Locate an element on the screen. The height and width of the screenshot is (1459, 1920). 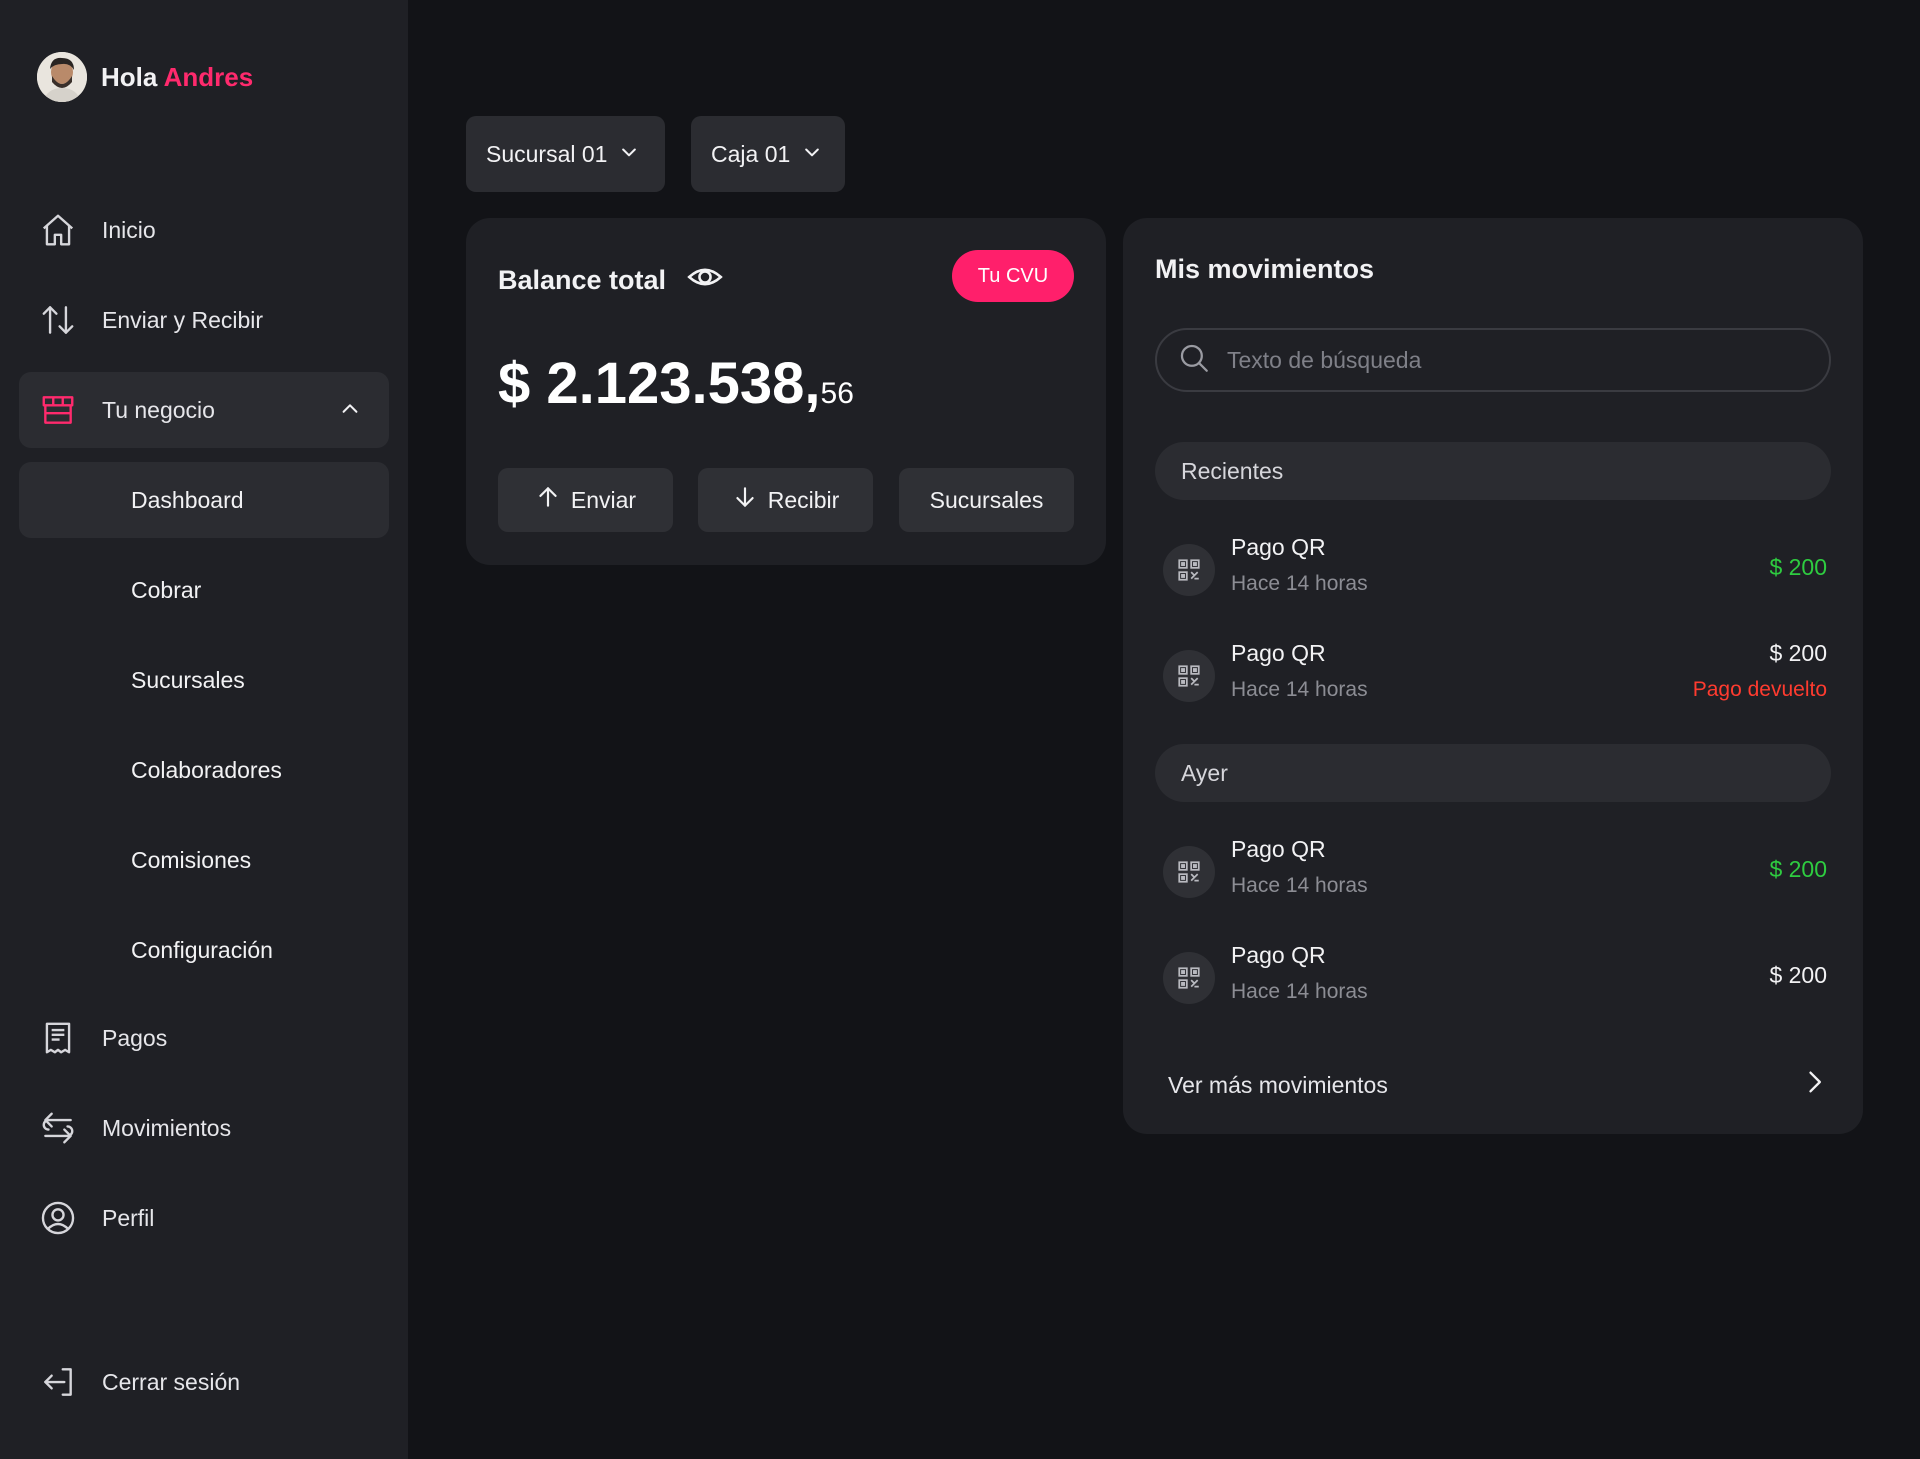
swap-icon is located at coordinates (58, 1128).